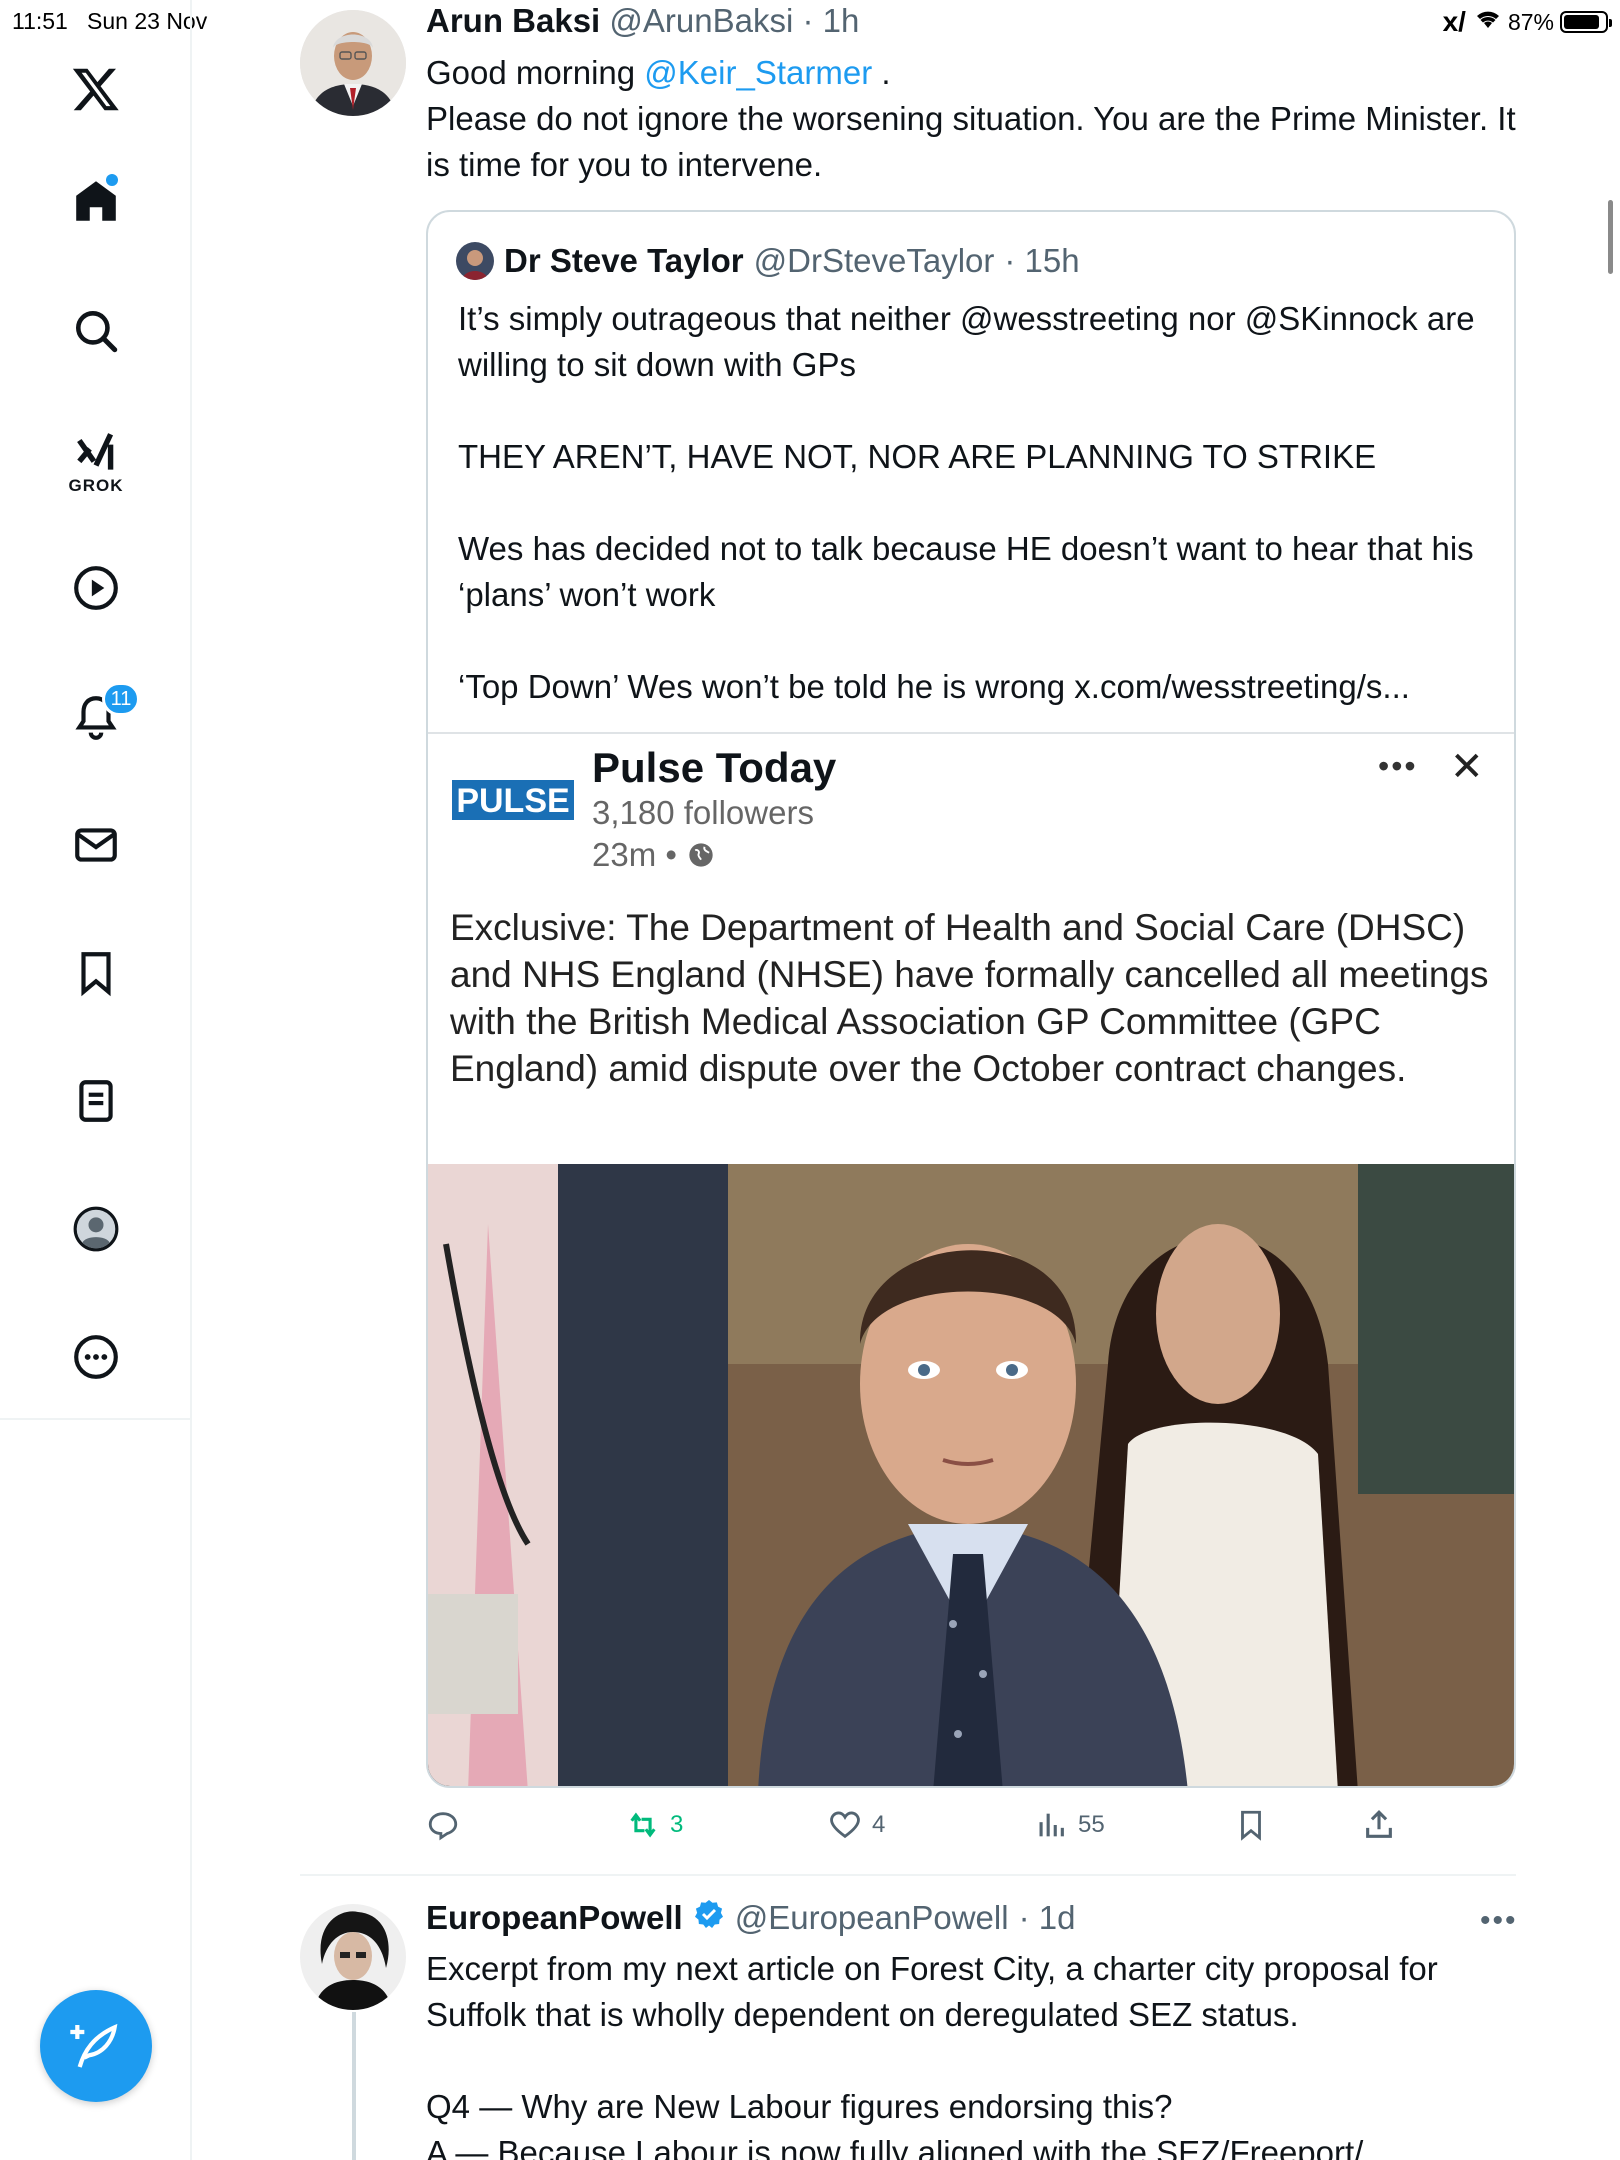 Image resolution: width=1620 pixels, height=2160 pixels. Describe the element at coordinates (443, 1826) in the screenshot. I see `reply-icon` at that location.